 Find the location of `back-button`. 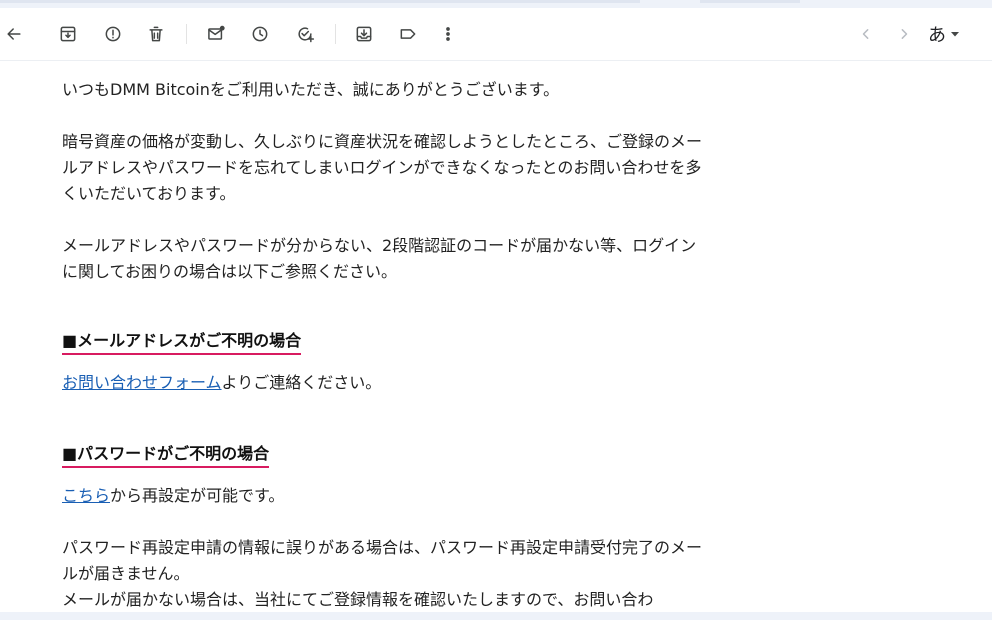

back-button is located at coordinates (14, 34).